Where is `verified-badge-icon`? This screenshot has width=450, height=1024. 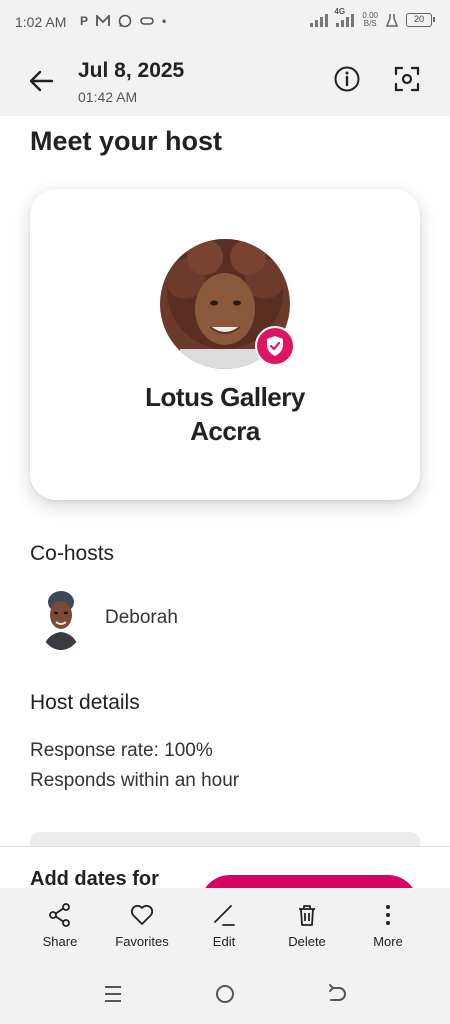 verified-badge-icon is located at coordinates (275, 346).